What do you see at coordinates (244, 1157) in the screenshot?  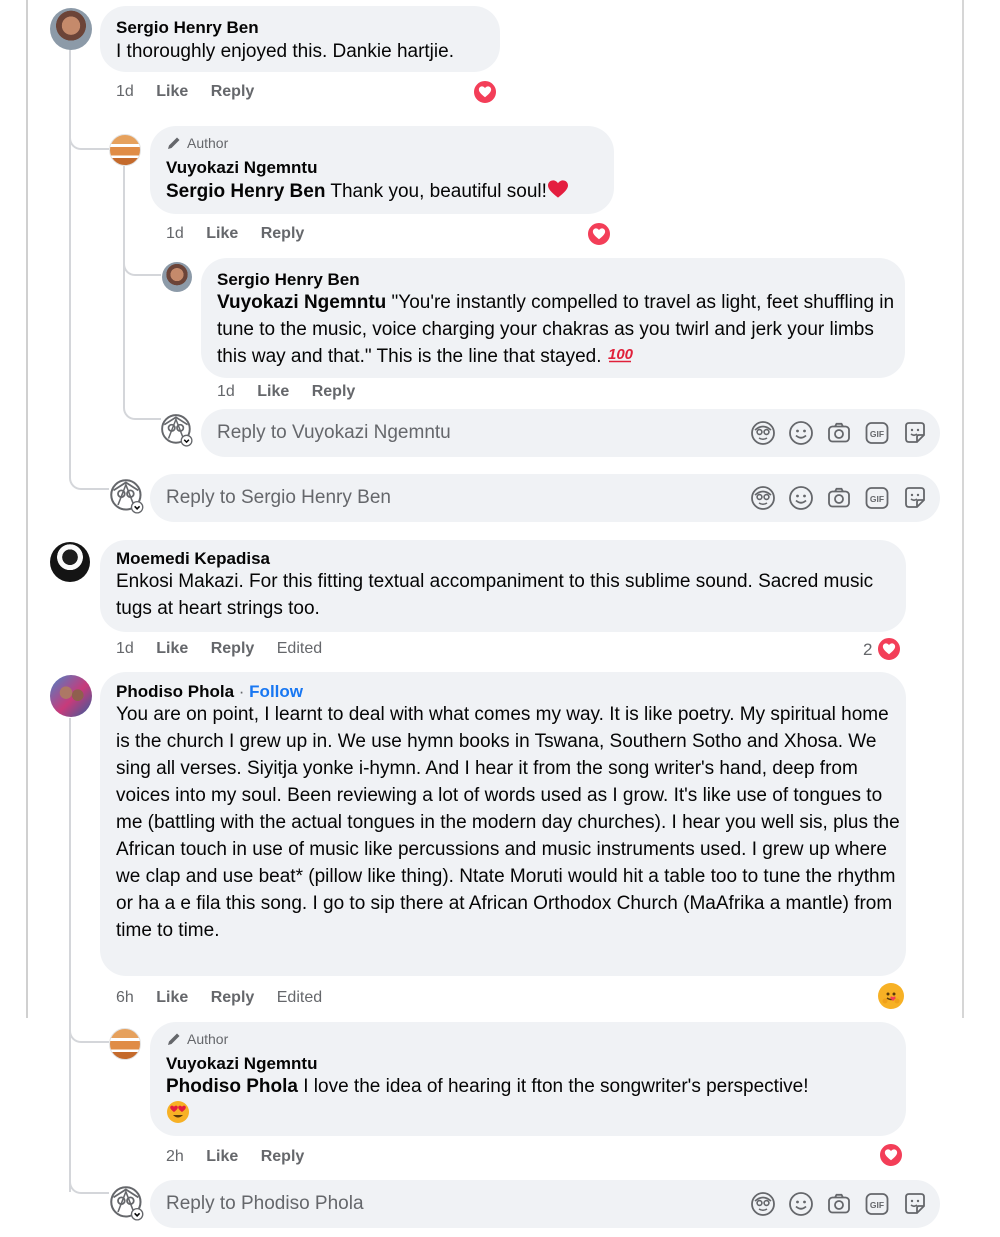 I see `comment-actions: 2h Like Reply` at bounding box center [244, 1157].